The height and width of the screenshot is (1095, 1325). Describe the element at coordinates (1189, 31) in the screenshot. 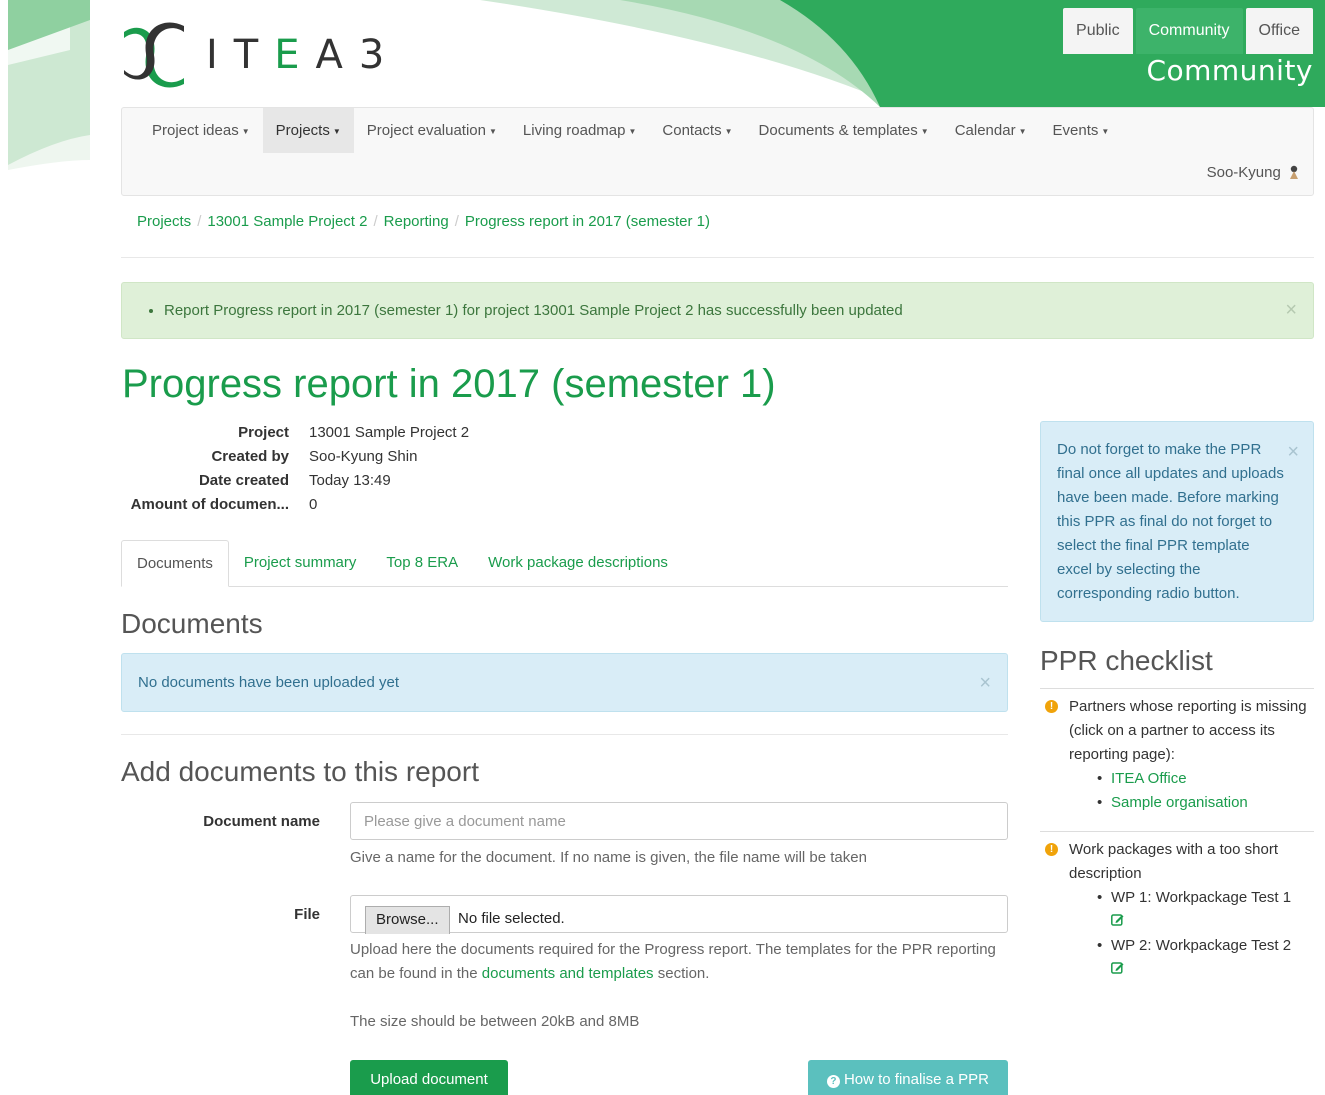

I see `site-tab-community: Community` at that location.